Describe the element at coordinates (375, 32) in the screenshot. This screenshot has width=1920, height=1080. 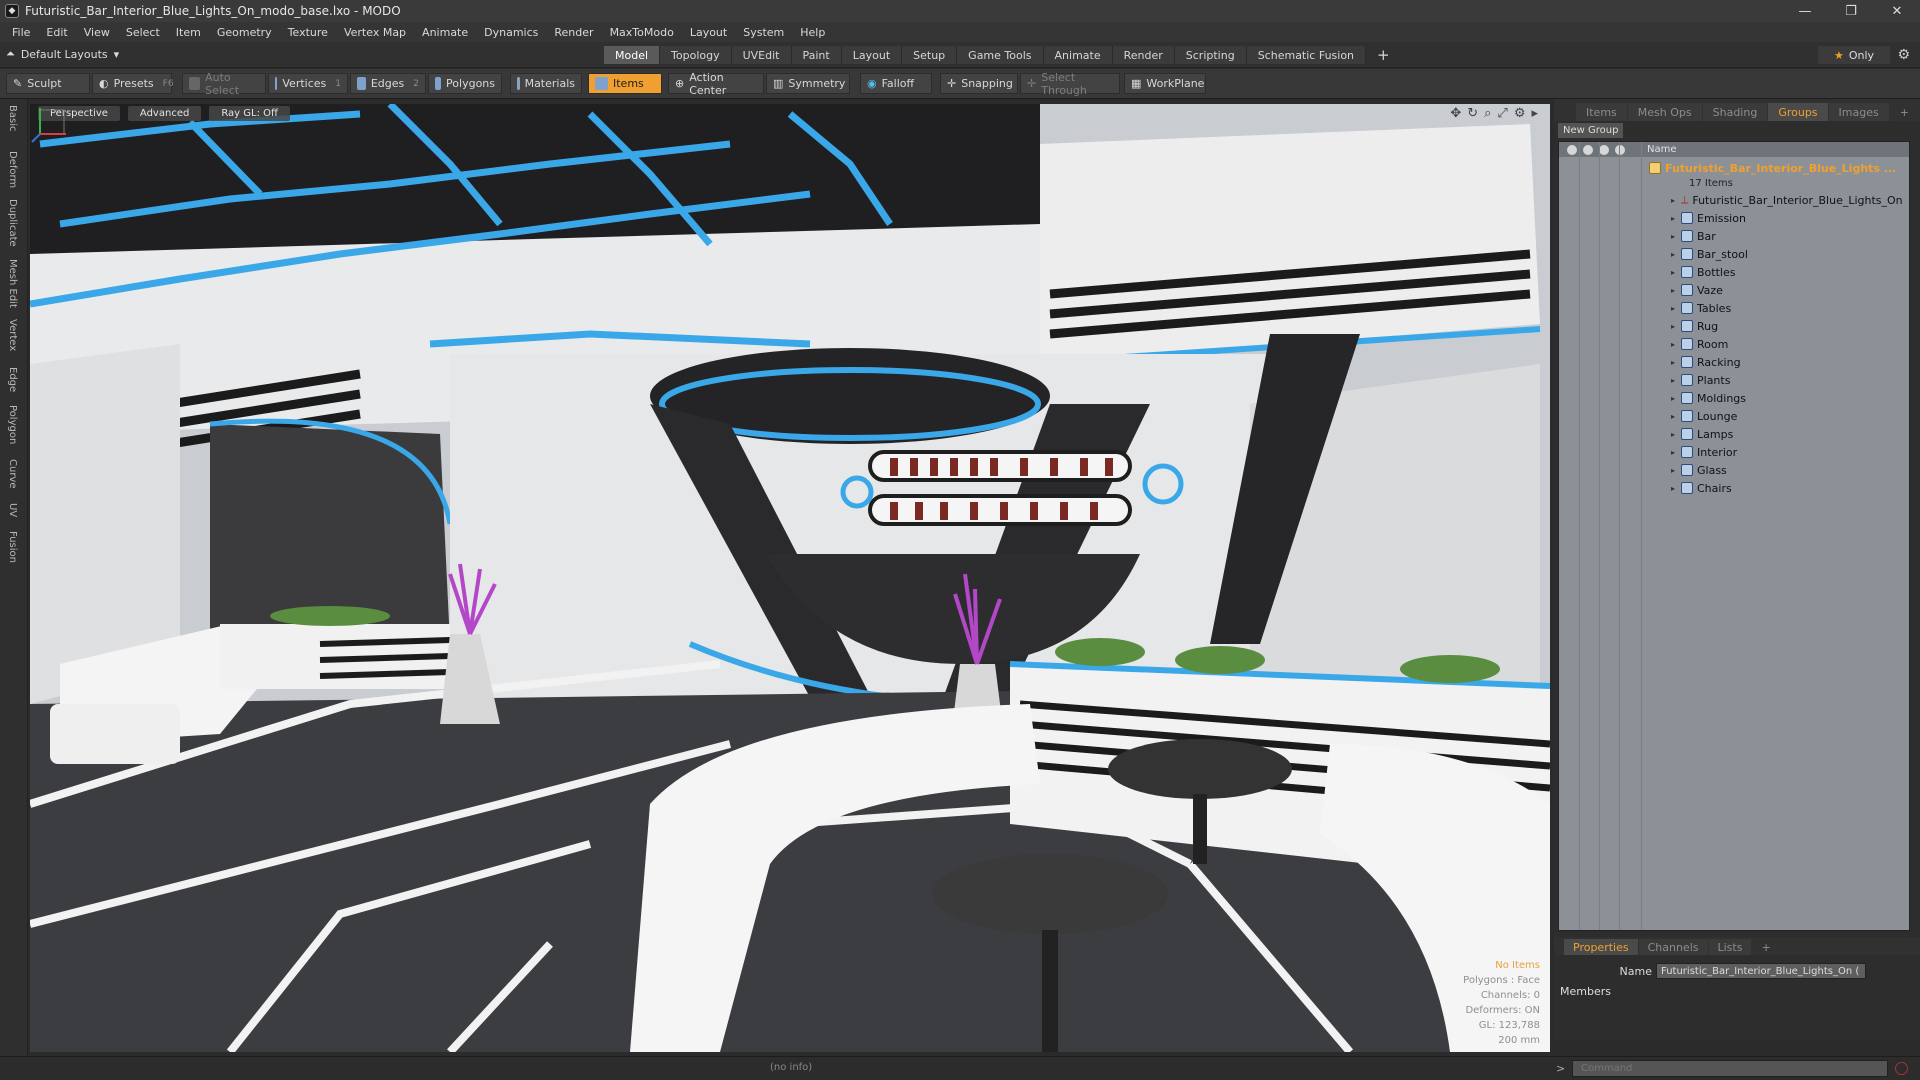
I see `menu-vertex-map: Vertex Map` at that location.